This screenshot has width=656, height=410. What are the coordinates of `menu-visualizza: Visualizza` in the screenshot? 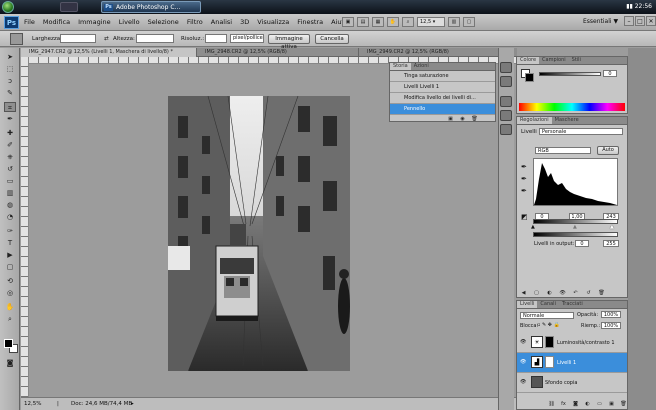 It's located at (273, 22).